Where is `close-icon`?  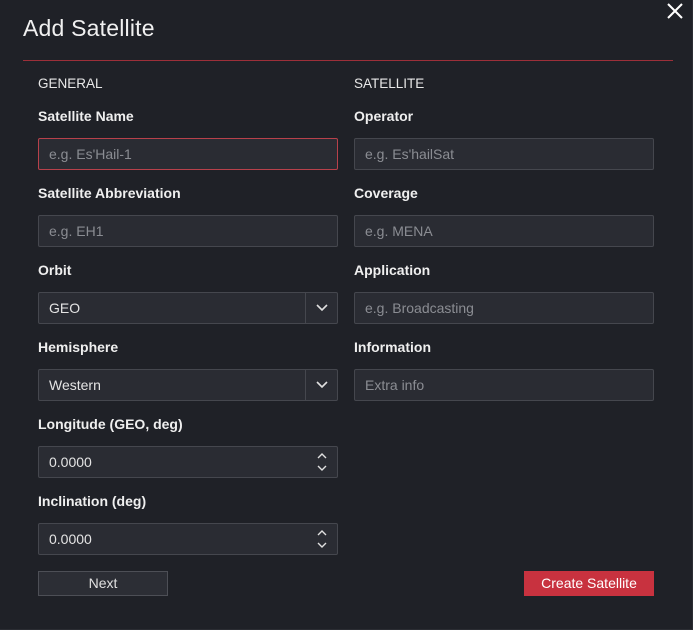
close-icon is located at coordinates (675, 11).